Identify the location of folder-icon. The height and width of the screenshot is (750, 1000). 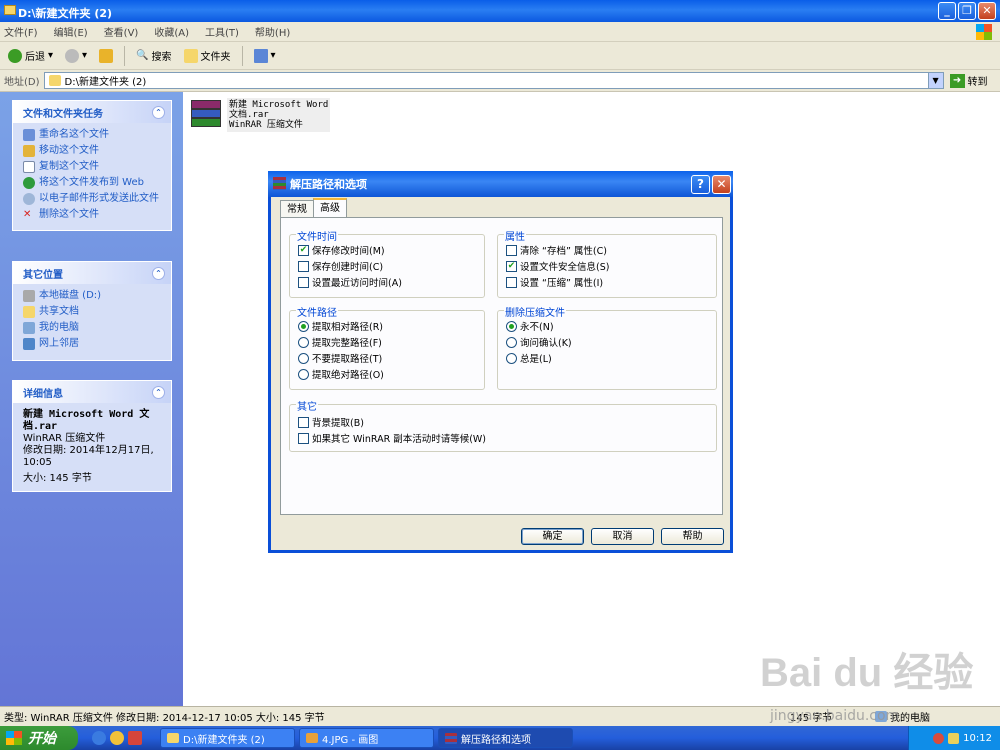
(10, 10).